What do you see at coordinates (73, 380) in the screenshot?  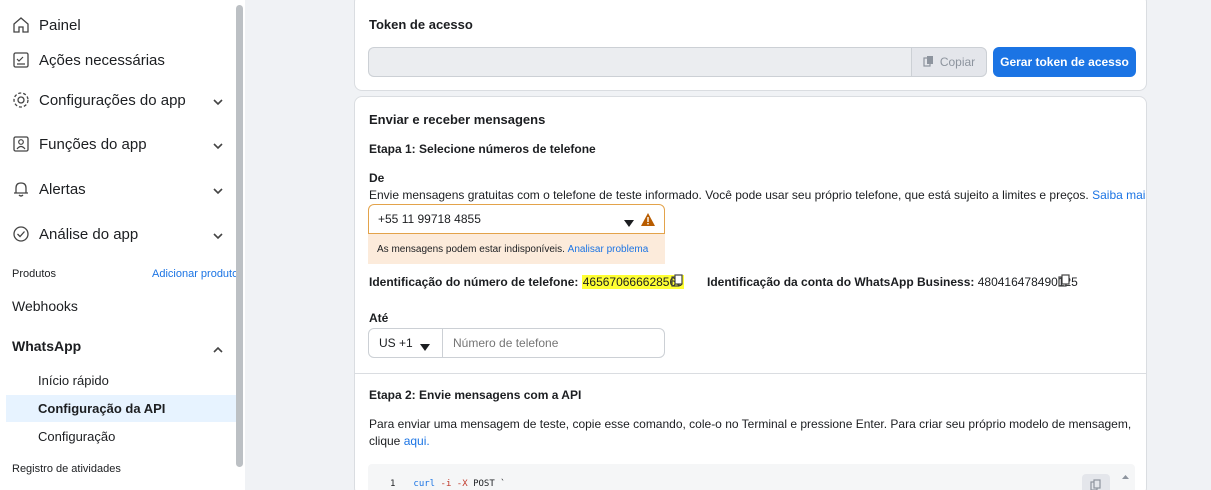 I see `sidebar-subitem-label: Início rápido` at bounding box center [73, 380].